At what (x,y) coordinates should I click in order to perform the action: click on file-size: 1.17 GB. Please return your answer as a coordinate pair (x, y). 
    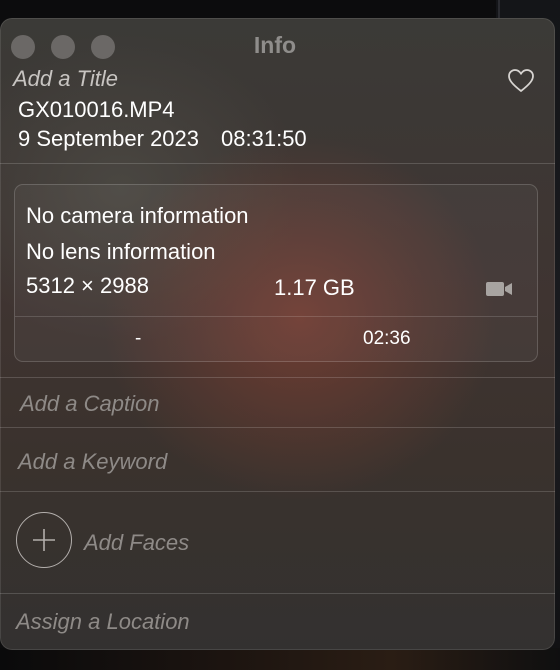
    Looking at the image, I should click on (314, 287).